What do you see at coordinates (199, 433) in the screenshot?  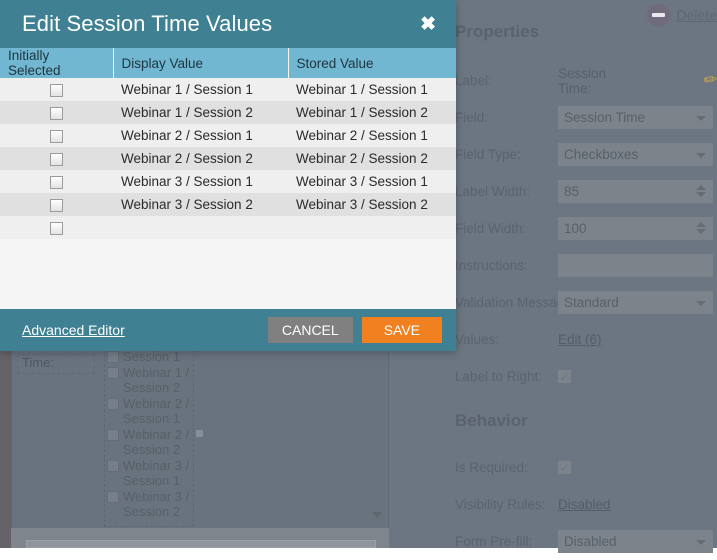 I see `resize-handle` at bounding box center [199, 433].